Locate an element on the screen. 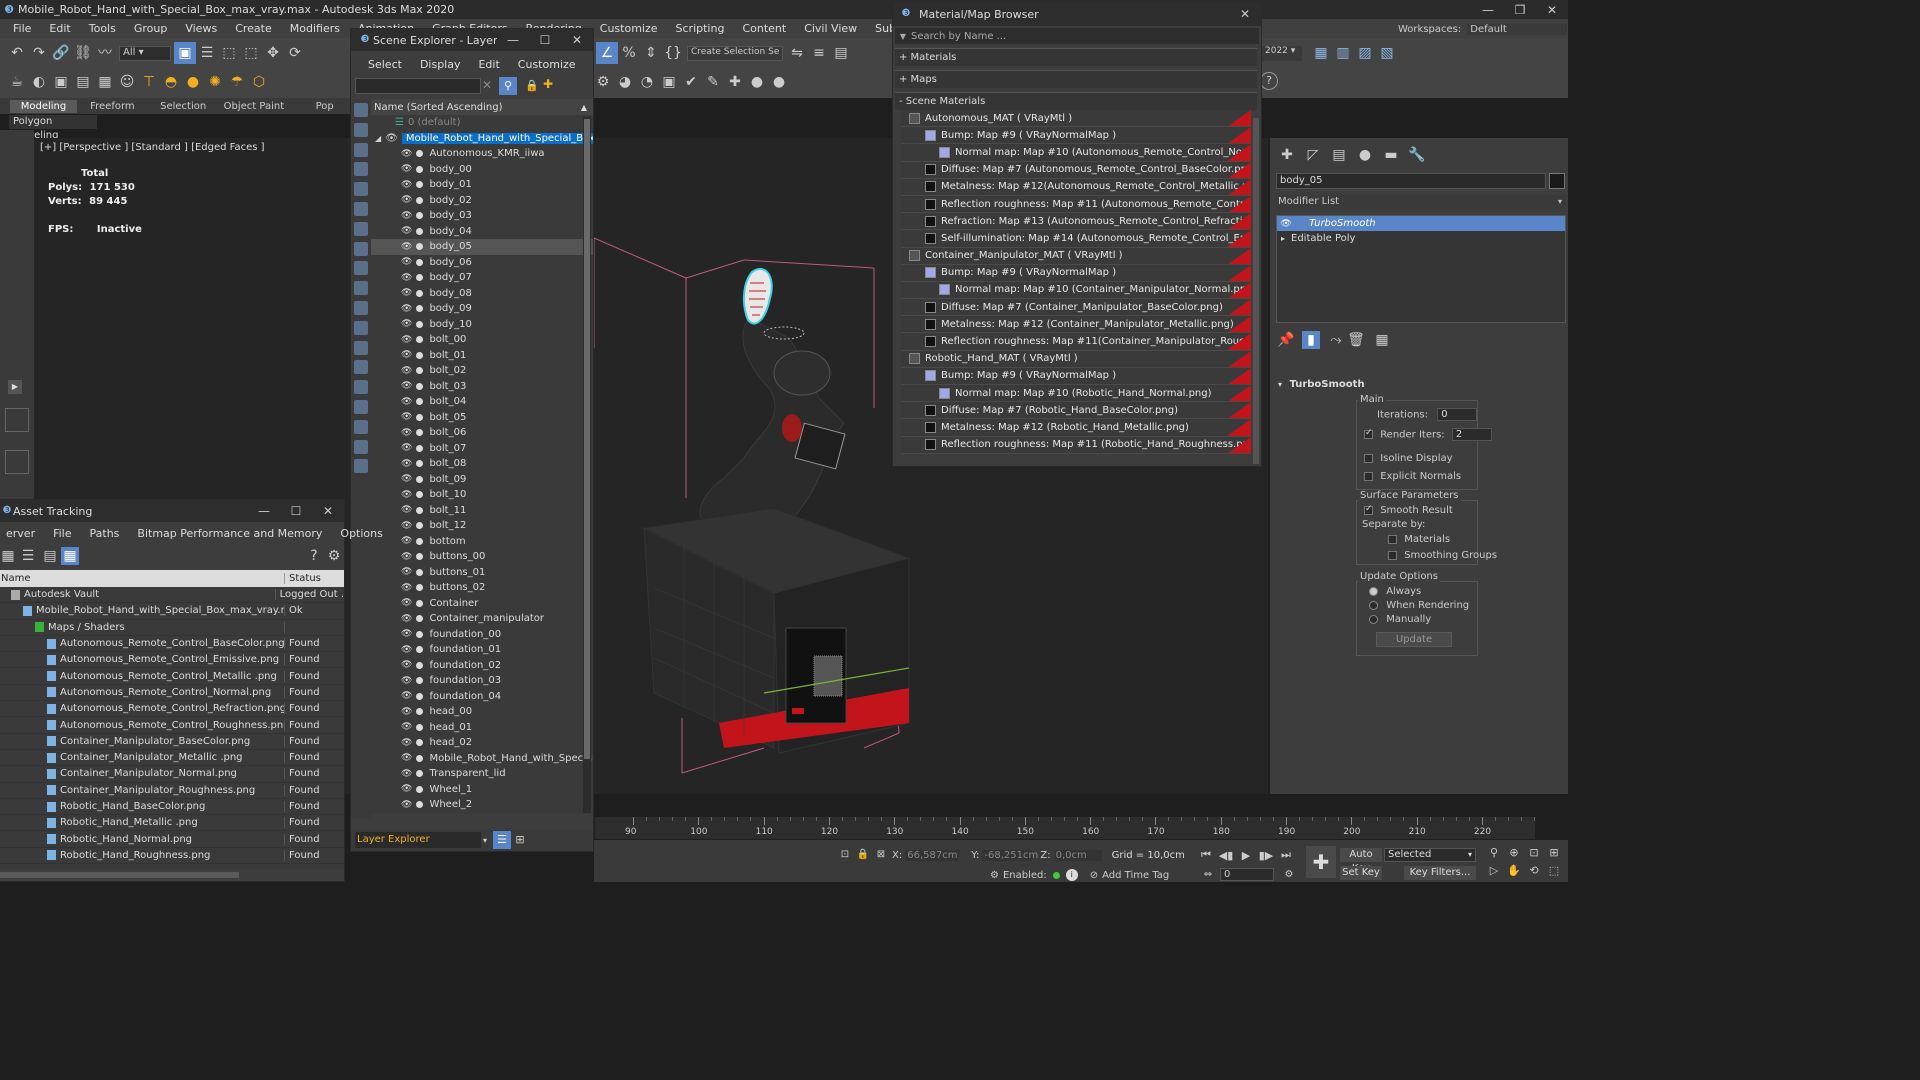  vray-proxy-icon: ▣ is located at coordinates (669, 82).